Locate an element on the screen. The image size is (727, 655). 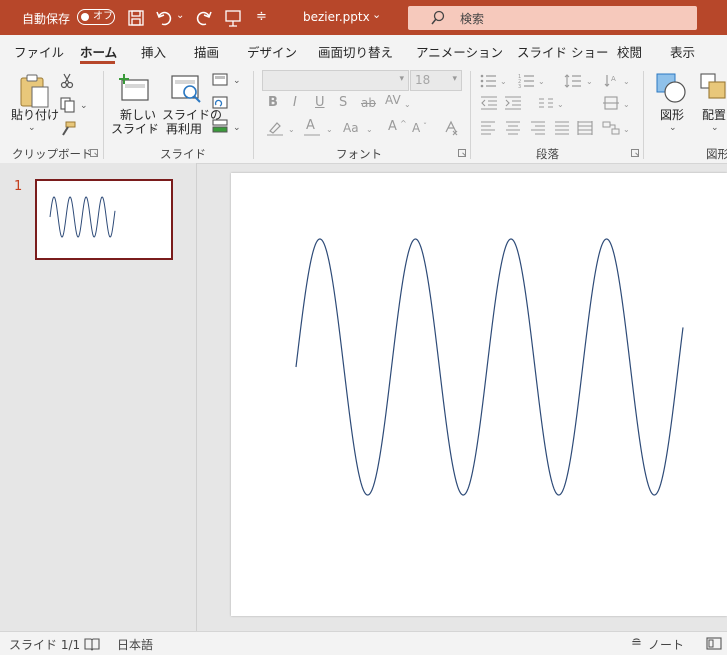
language: 日本語 is located at coordinates (135, 644).